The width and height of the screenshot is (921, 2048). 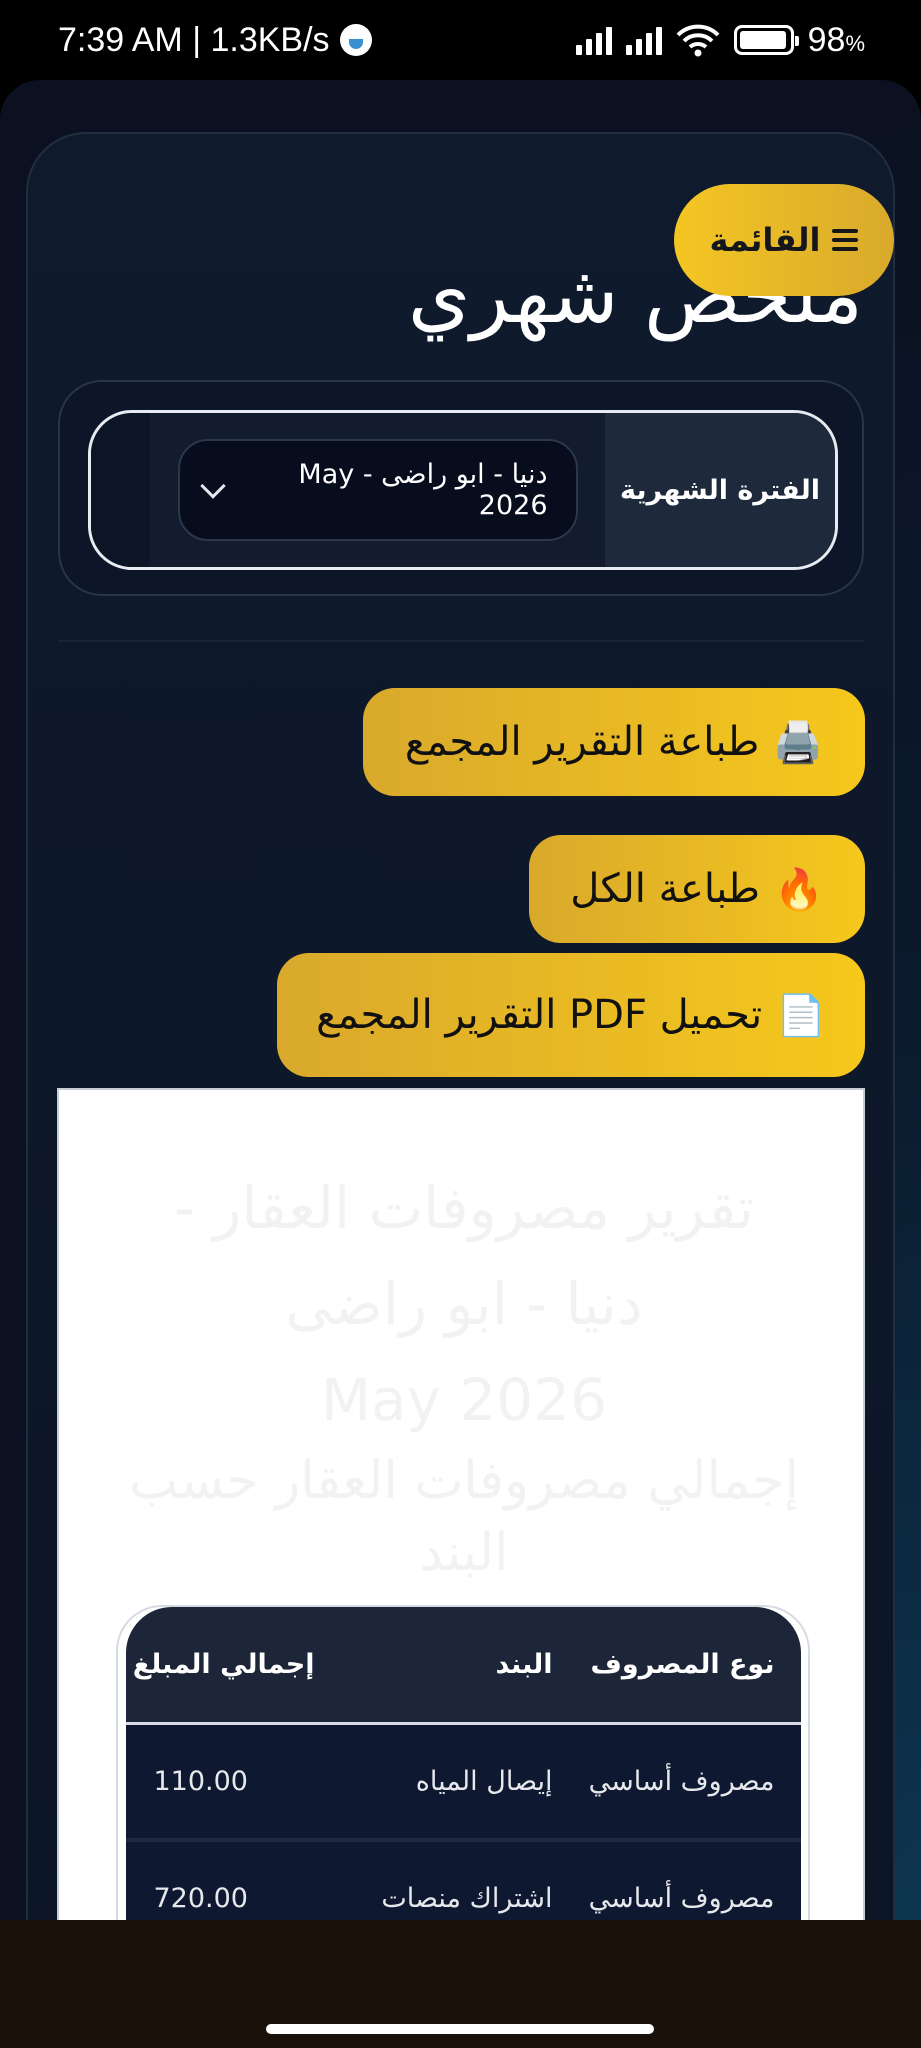 What do you see at coordinates (682, 1664) in the screenshot?
I see `header-expense-type: نوع المصروف` at bounding box center [682, 1664].